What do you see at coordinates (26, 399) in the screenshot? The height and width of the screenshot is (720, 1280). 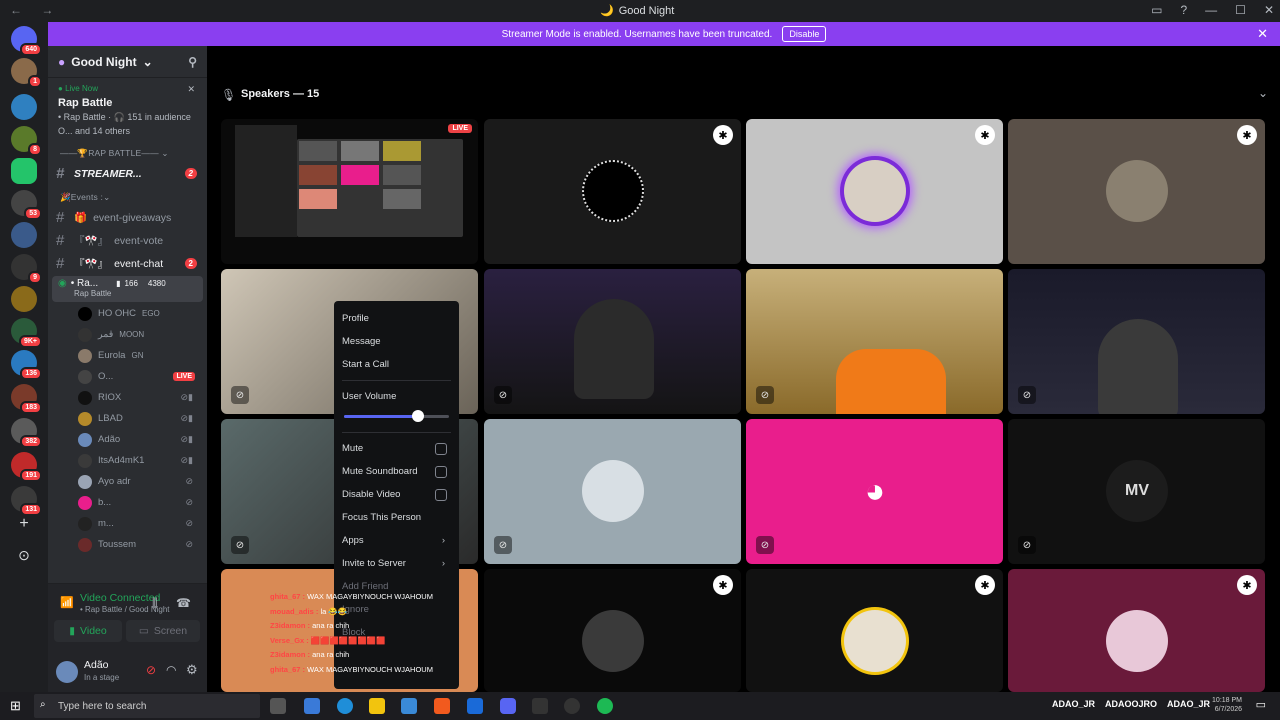 I see `server-icon: 183` at bounding box center [26, 399].